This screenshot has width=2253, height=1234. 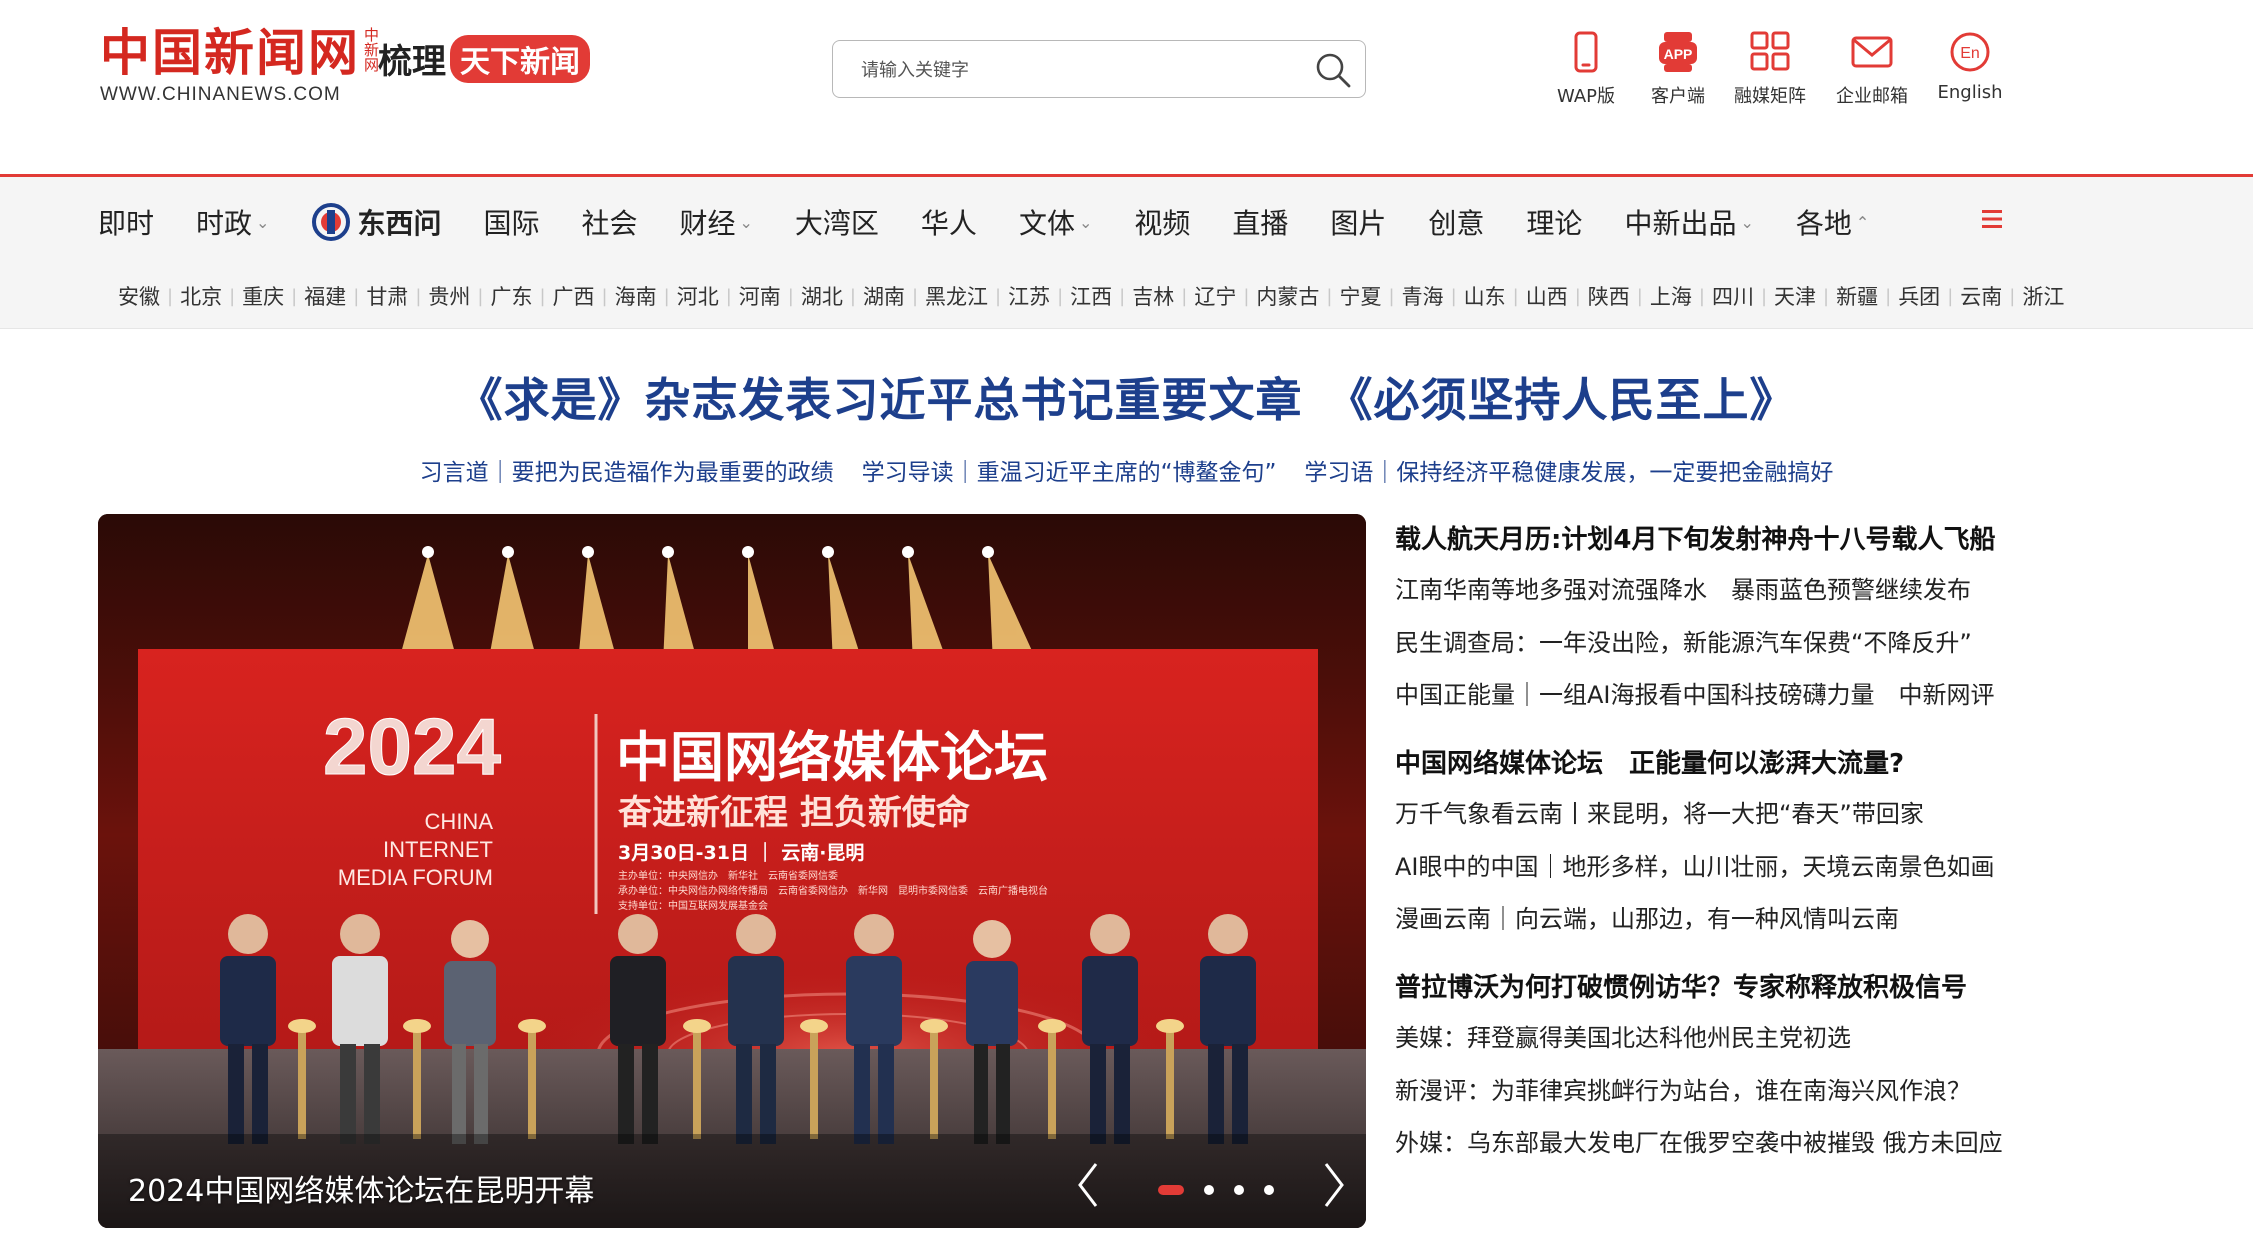 What do you see at coordinates (1055, 222) in the screenshot?
I see `nav-item-wenti: 文体 ⌄` at bounding box center [1055, 222].